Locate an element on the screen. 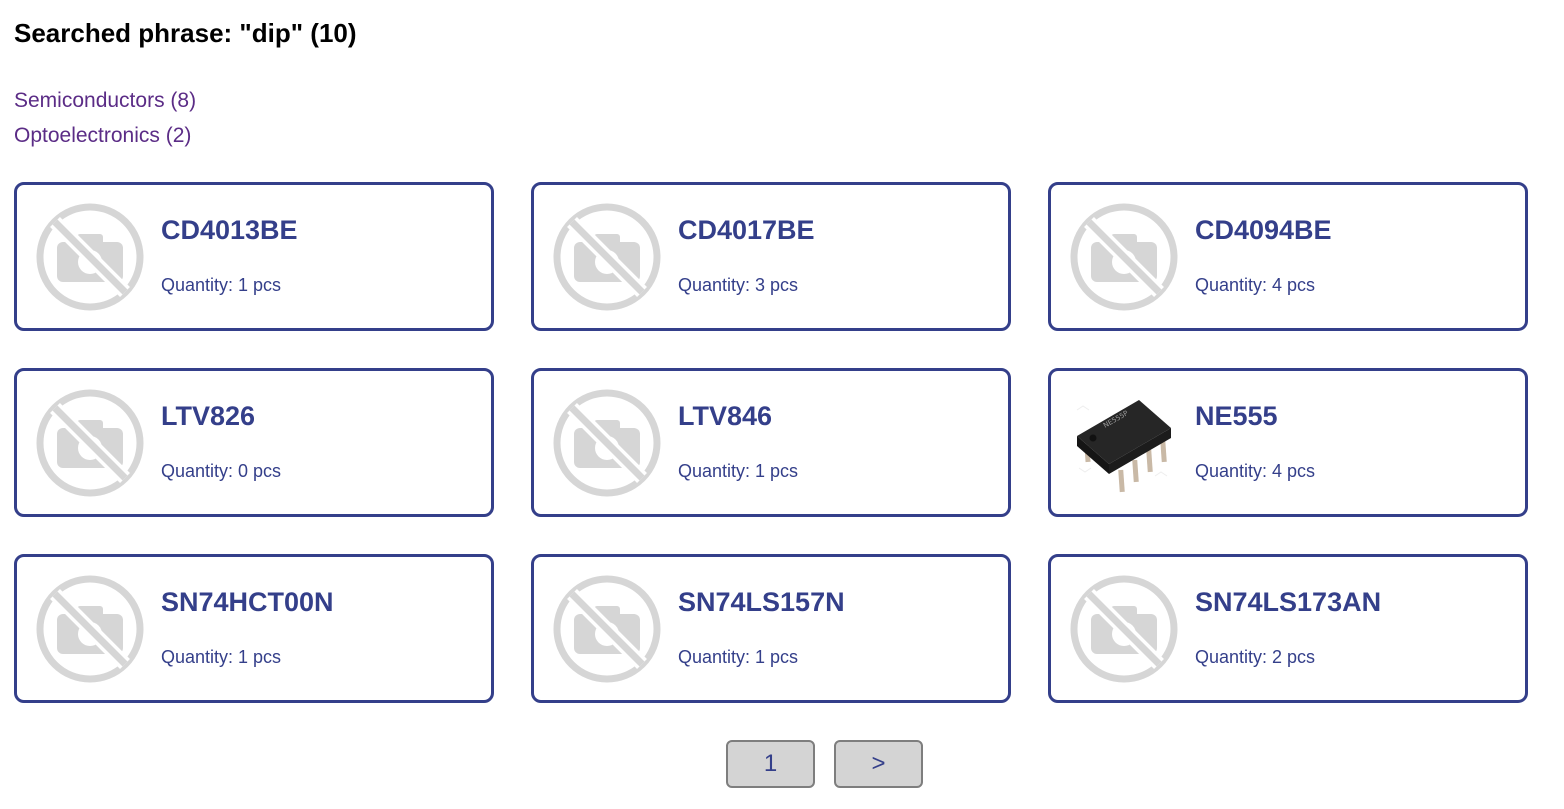 The image size is (1564, 809). product-quantity: Quantity: 0 pcs is located at coordinates (221, 471).